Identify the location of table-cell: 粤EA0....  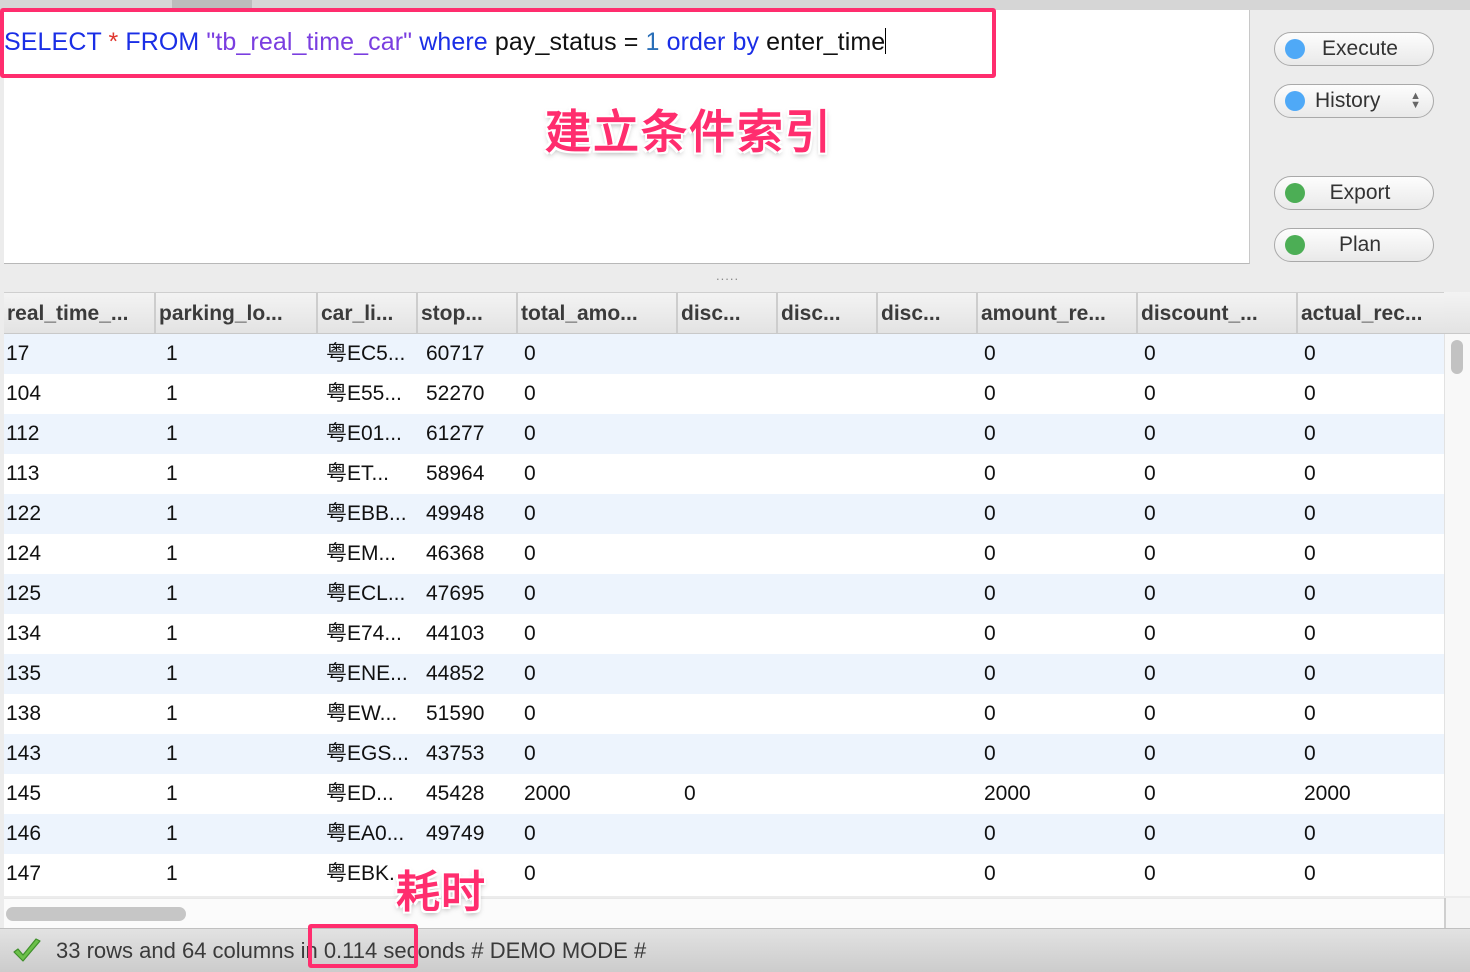
(372, 834).